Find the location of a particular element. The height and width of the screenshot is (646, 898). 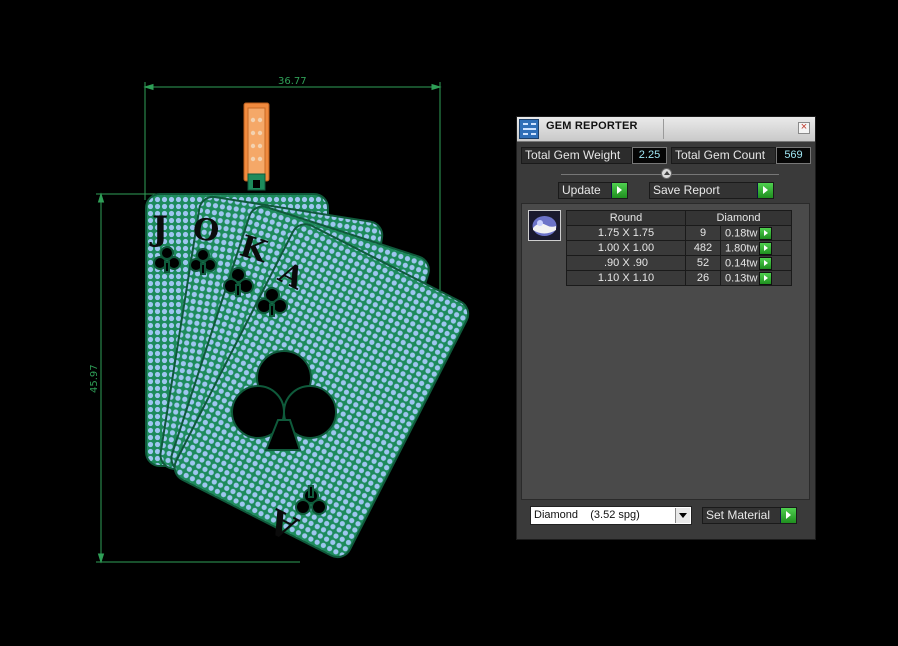

gem-weight: 0.18tw is located at coordinates (741, 232).